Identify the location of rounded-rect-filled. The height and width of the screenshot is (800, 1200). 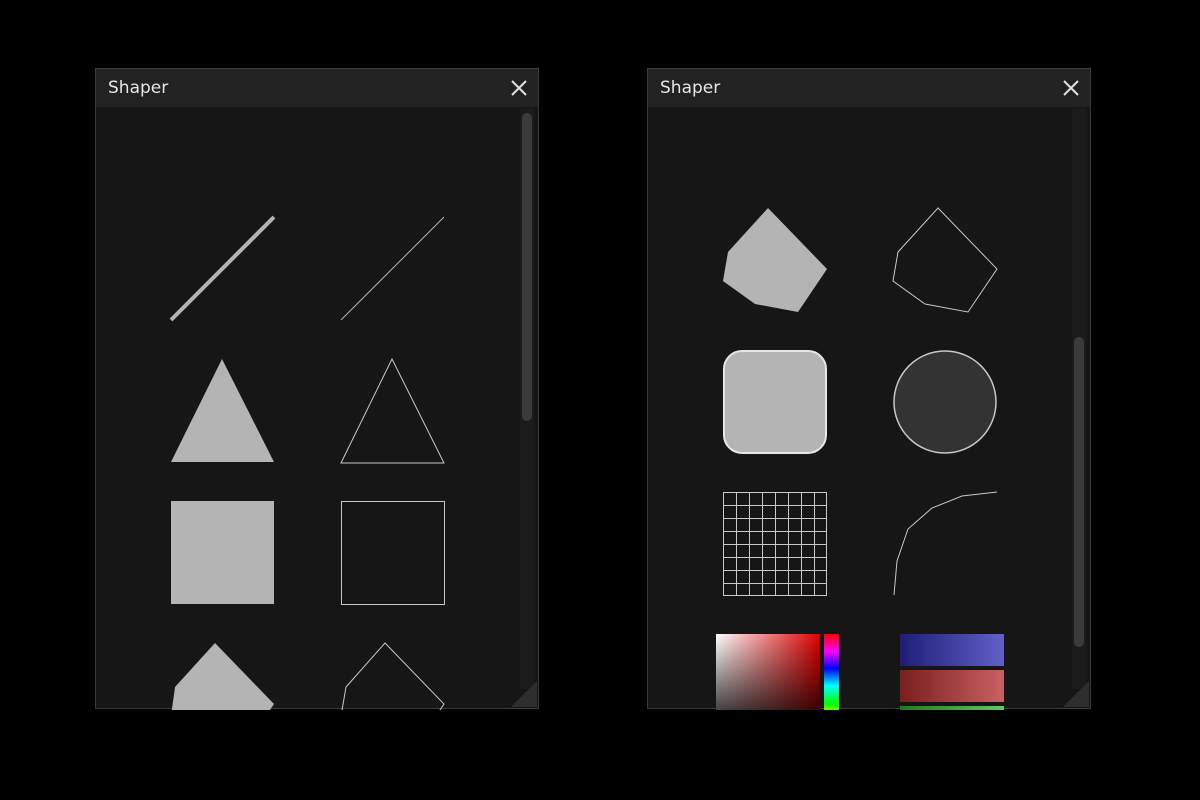
(775, 402).